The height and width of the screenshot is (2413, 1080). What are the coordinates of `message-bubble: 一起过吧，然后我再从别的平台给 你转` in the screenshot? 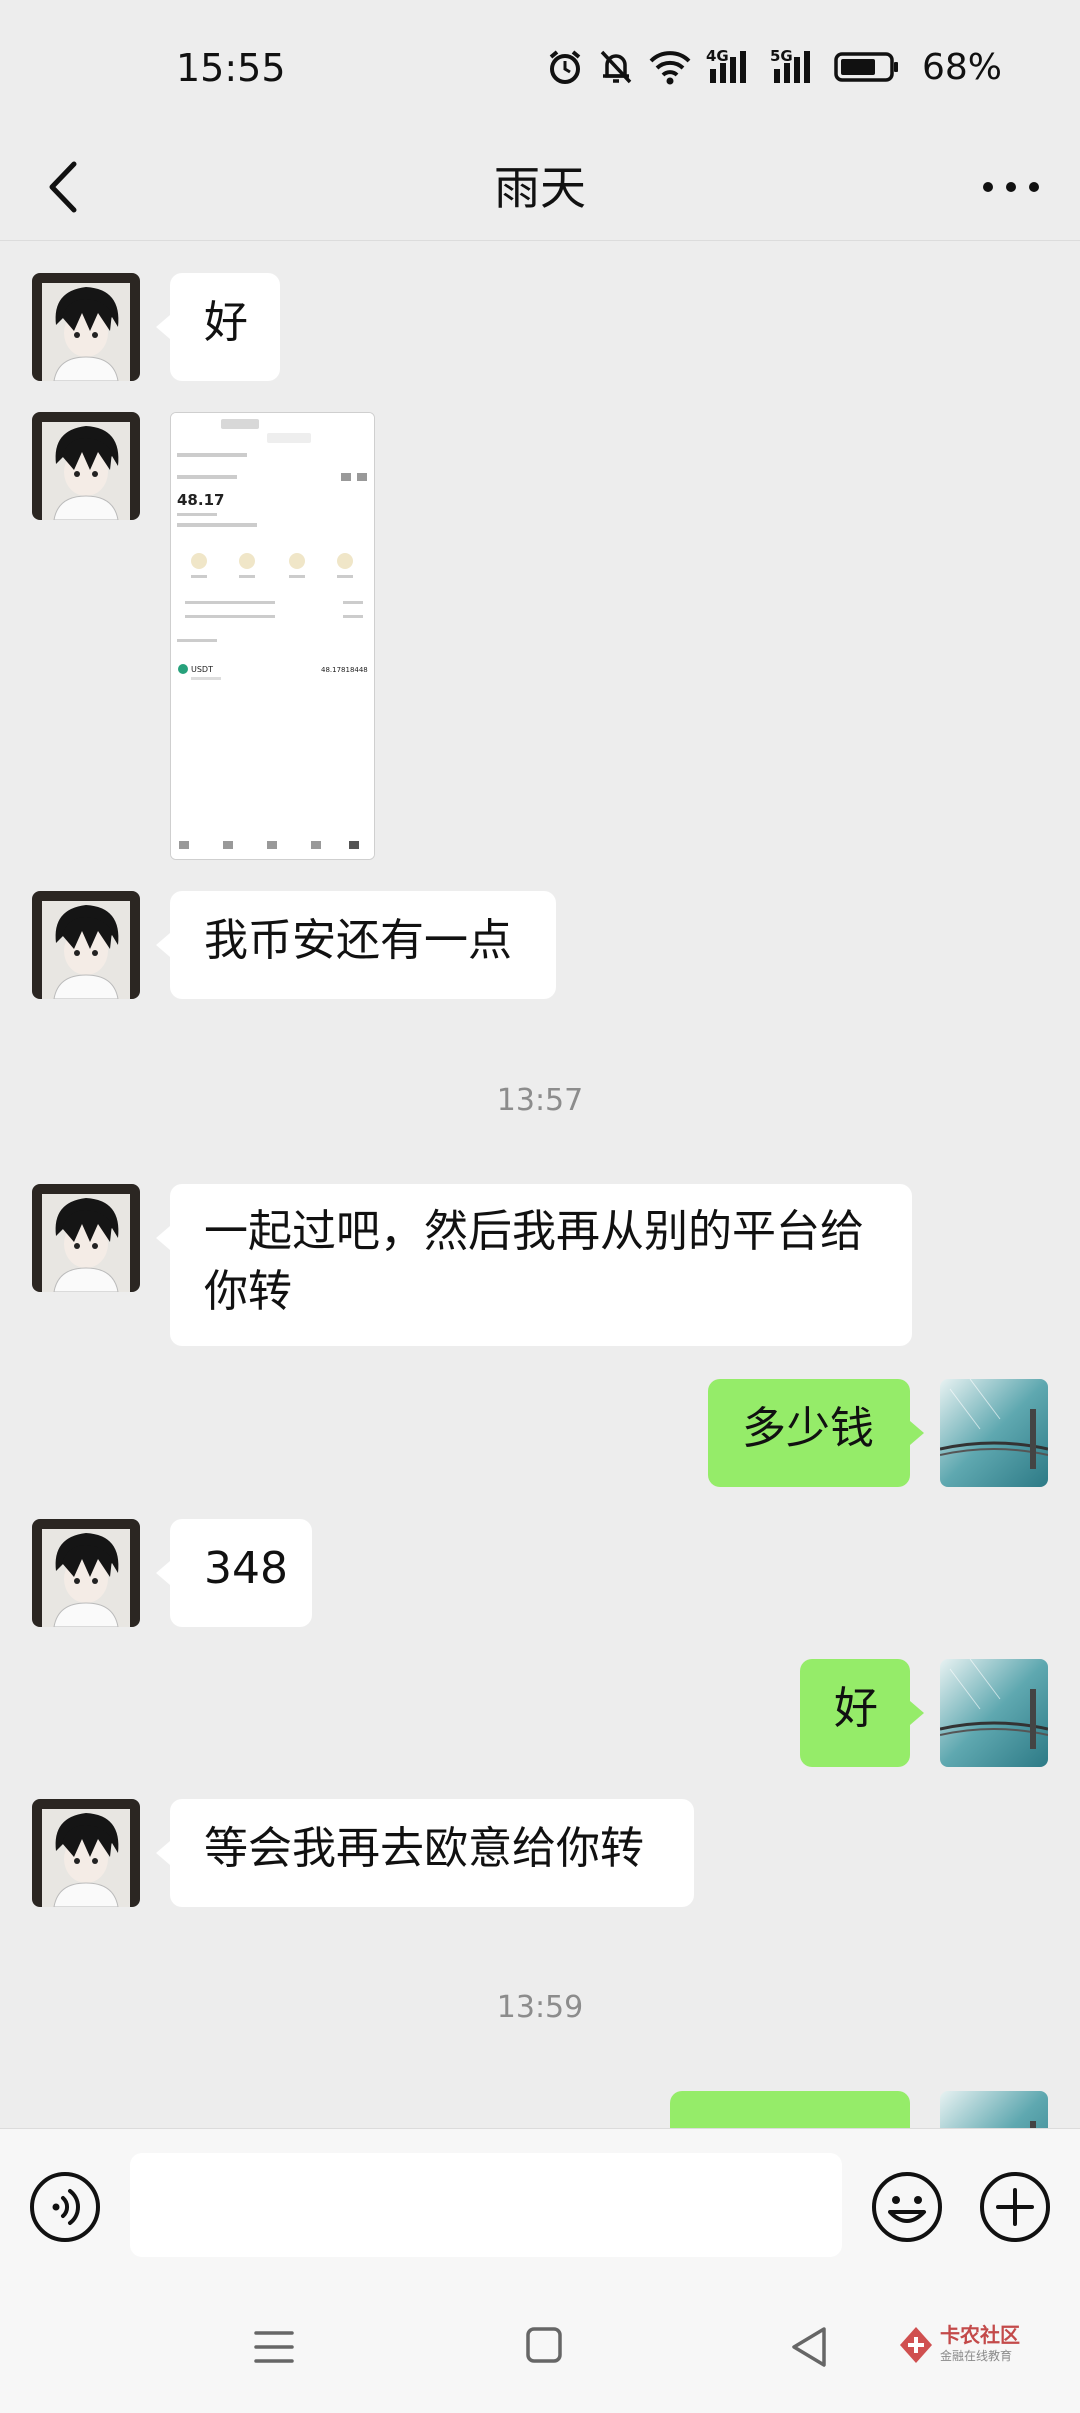 It's located at (541, 1265).